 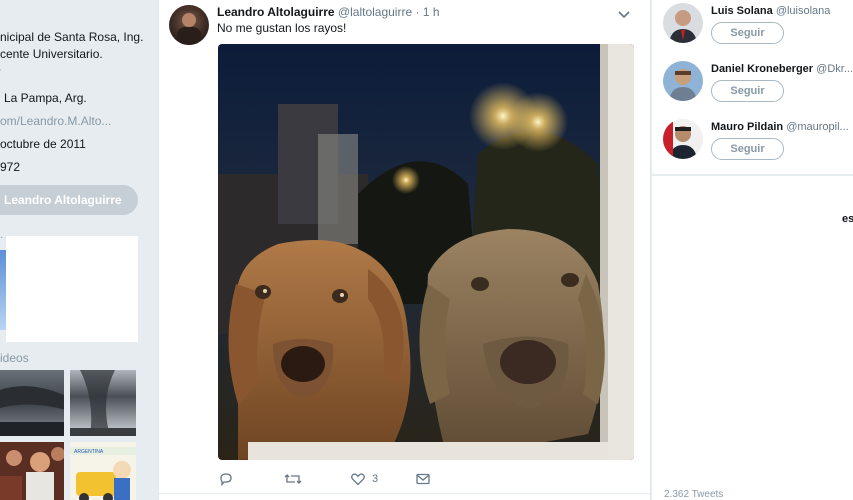 I want to click on like-button: 3, so click(x=364, y=479).